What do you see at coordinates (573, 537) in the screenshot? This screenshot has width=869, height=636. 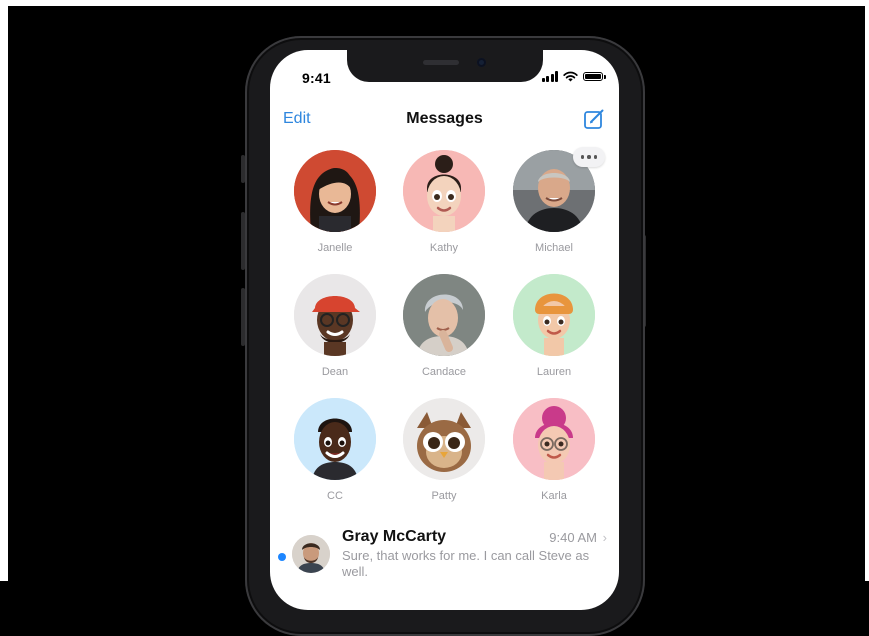 I see `conversation-time: 9:40 AM` at bounding box center [573, 537].